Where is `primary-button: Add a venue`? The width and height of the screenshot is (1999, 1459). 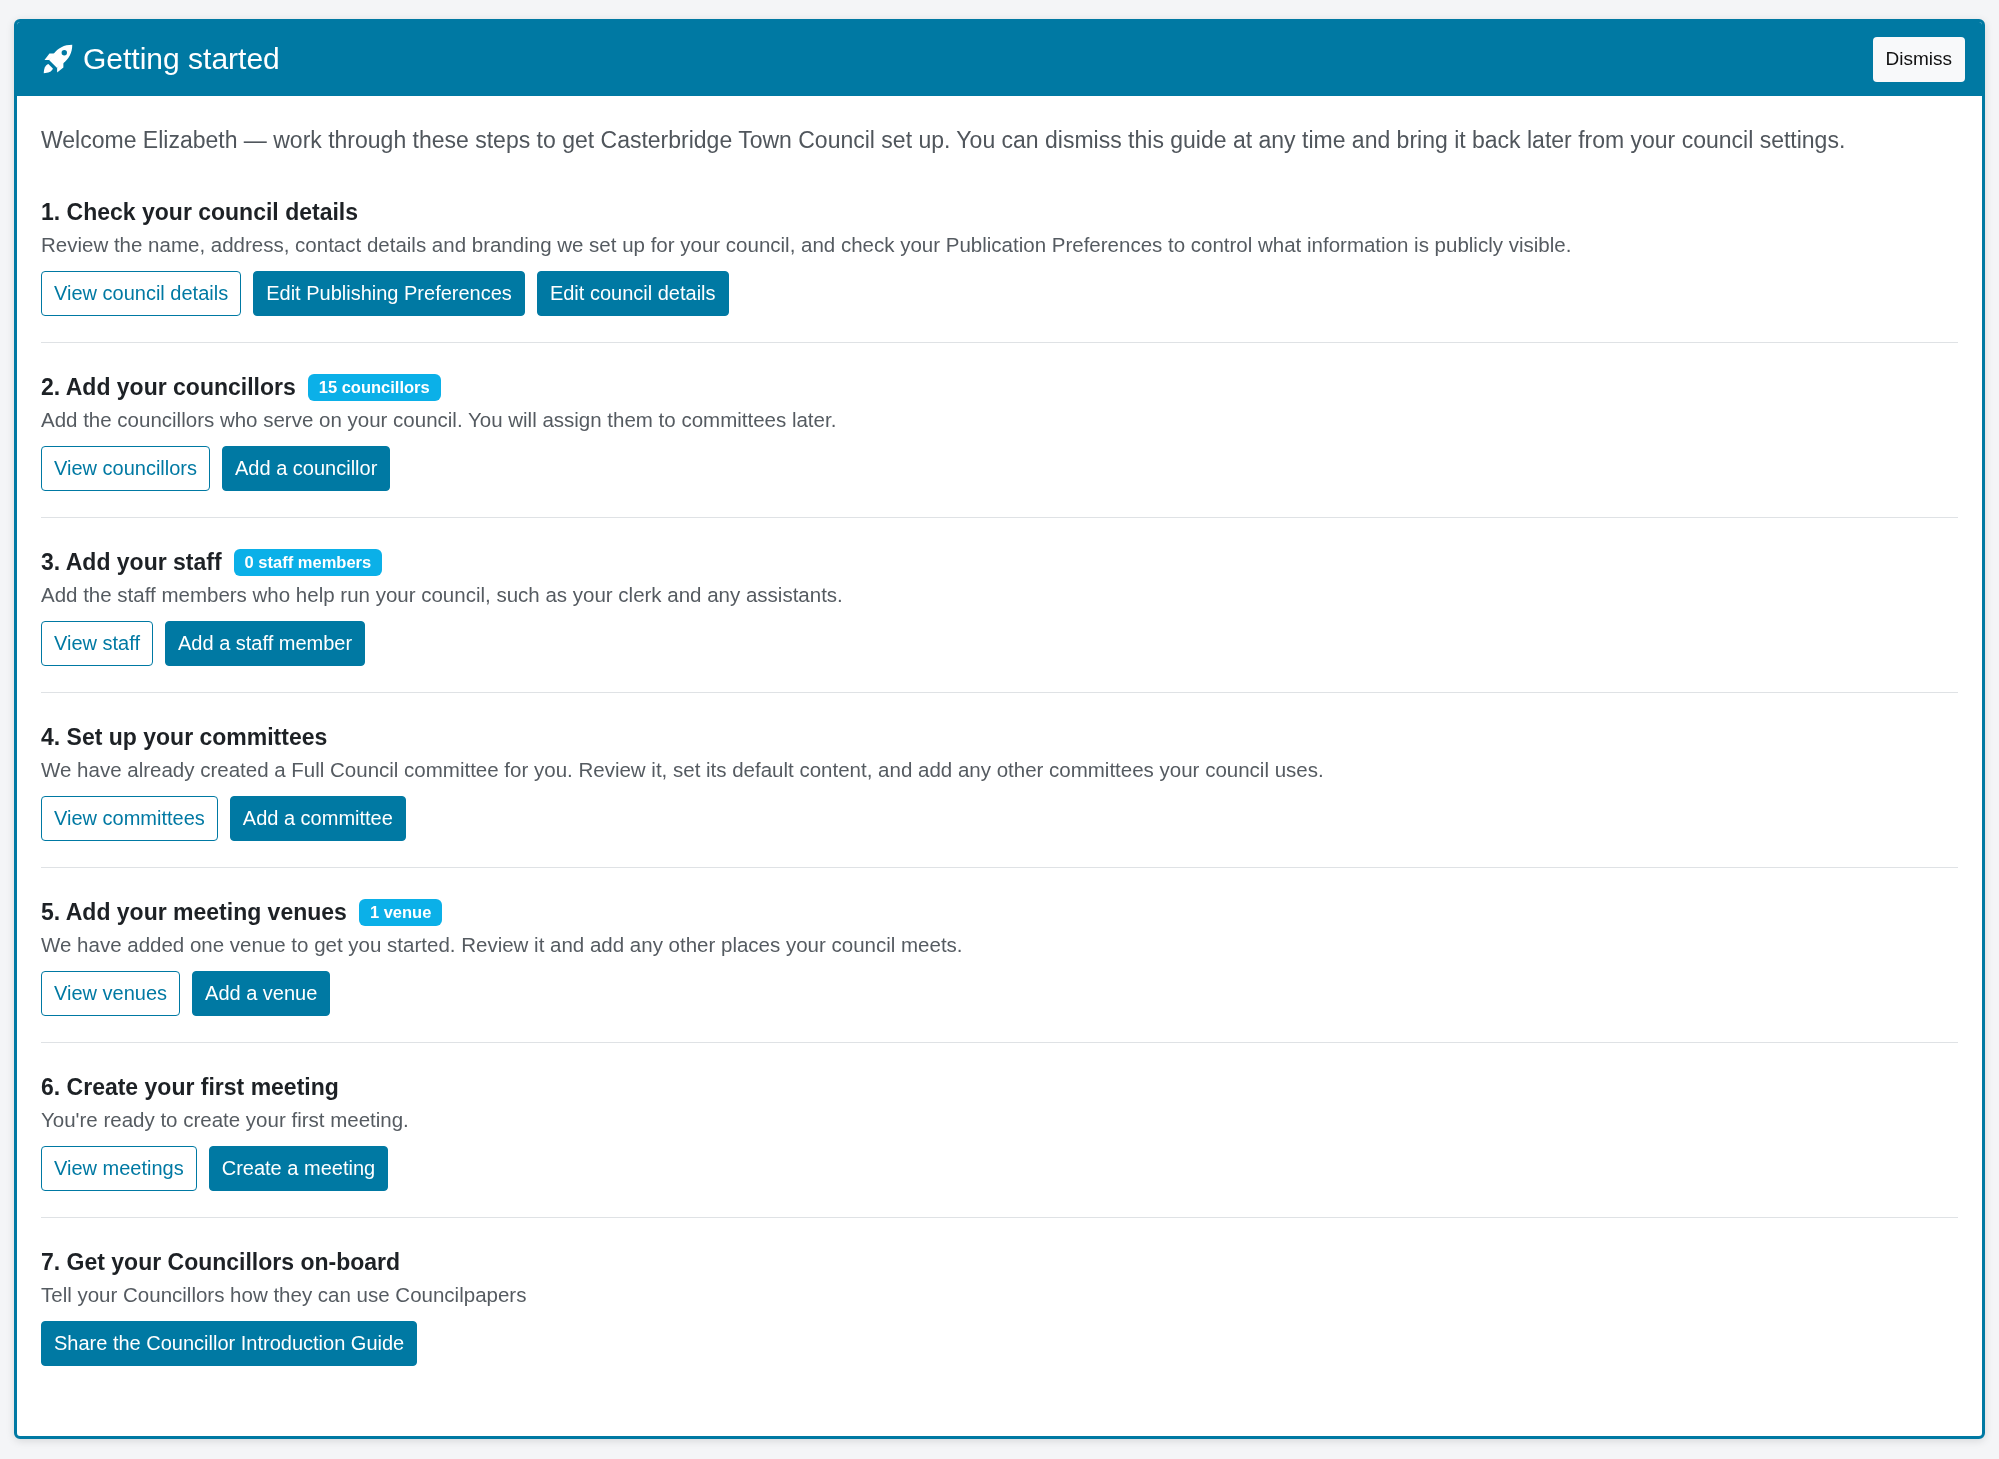 primary-button: Add a venue is located at coordinates (261, 993).